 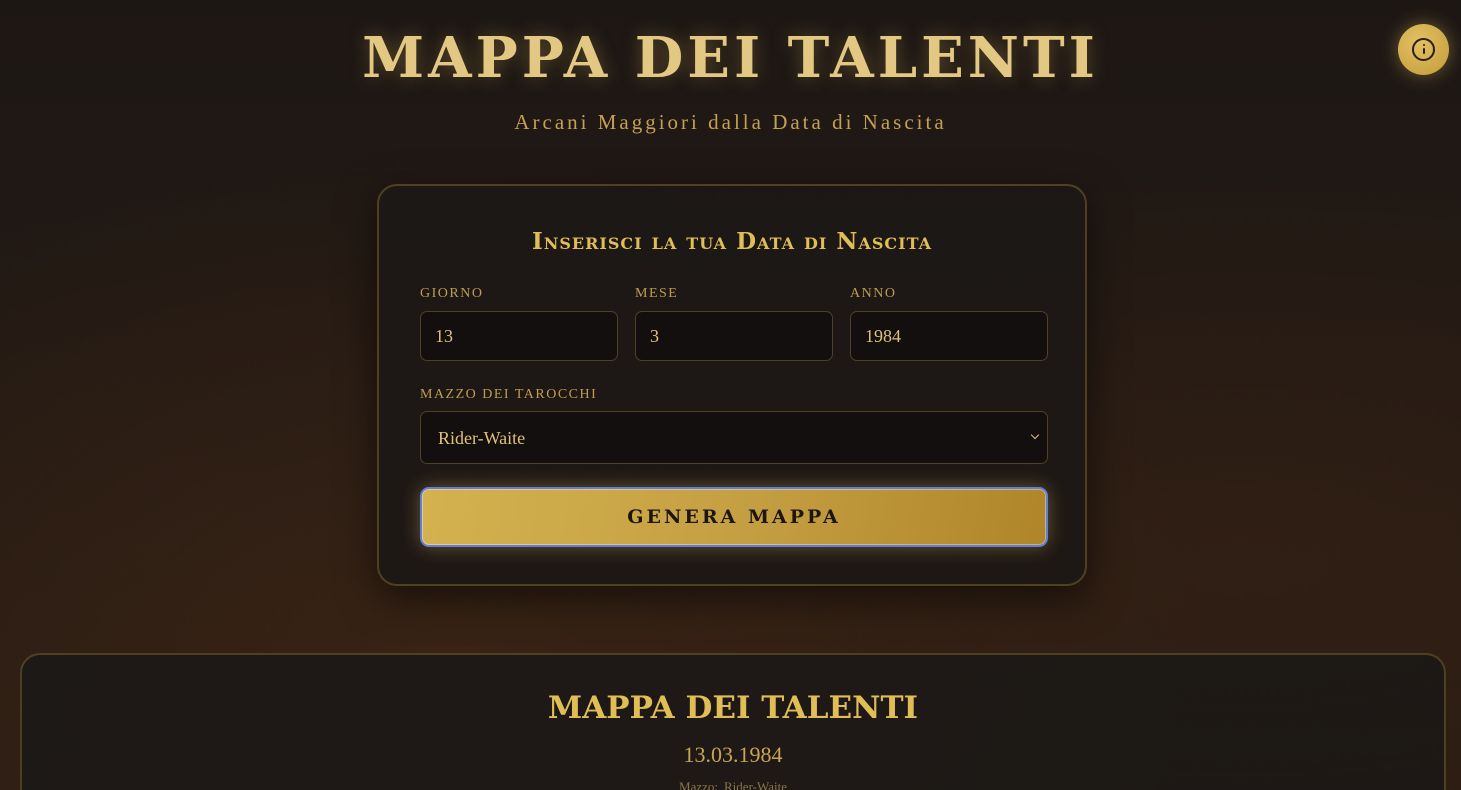 I want to click on info-icon, so click(x=1423, y=49).